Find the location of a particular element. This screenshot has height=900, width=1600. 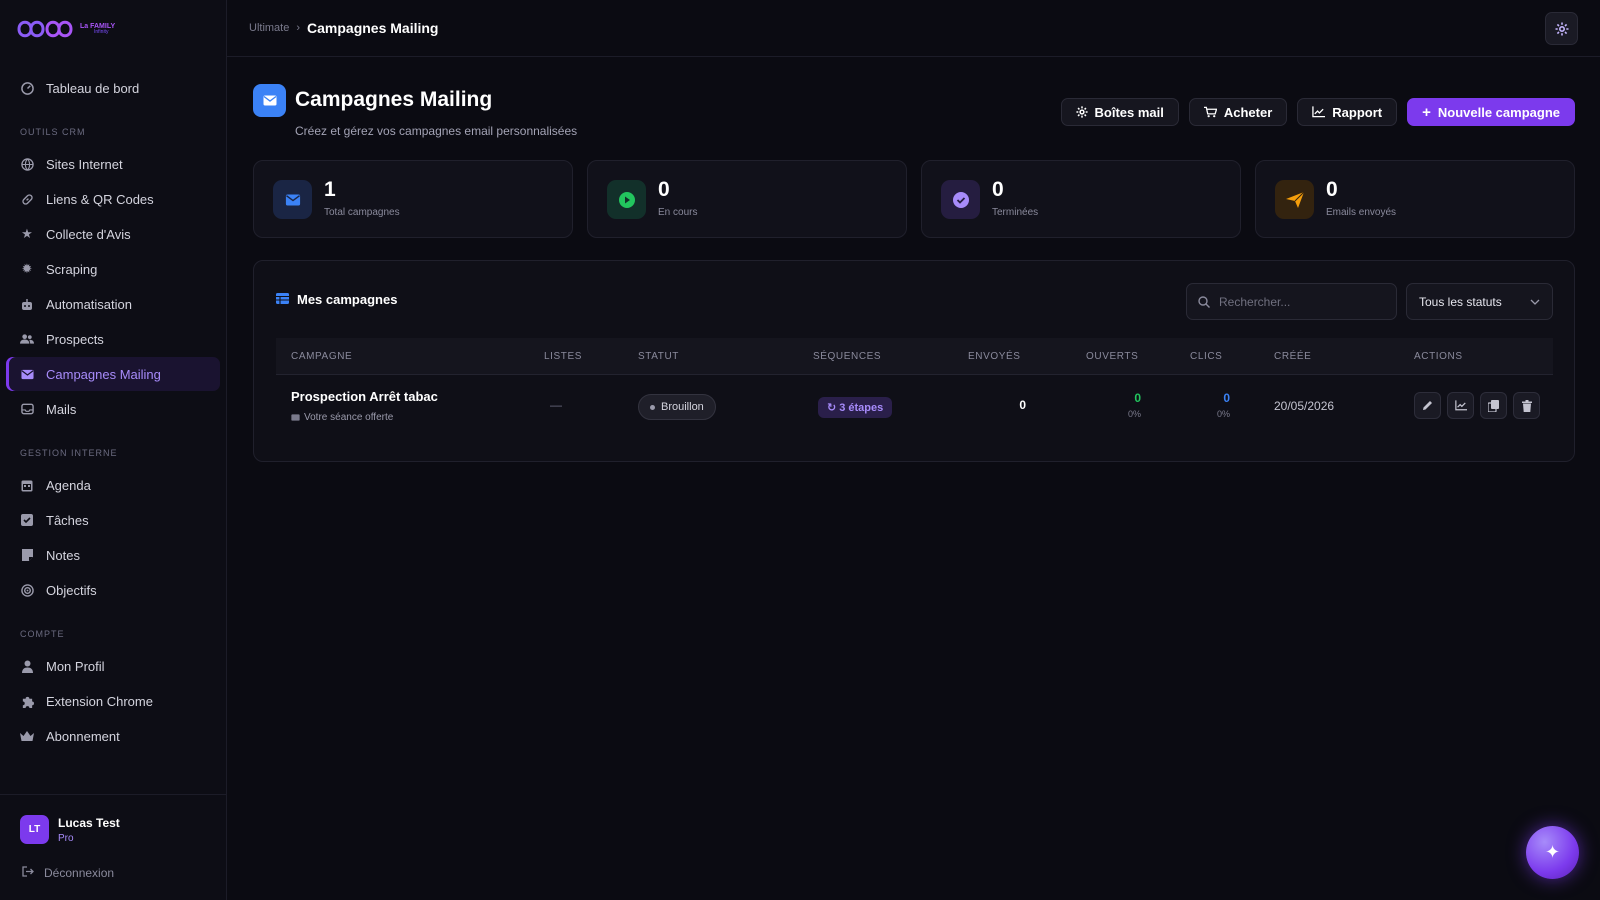

table-icon is located at coordinates (282, 299).